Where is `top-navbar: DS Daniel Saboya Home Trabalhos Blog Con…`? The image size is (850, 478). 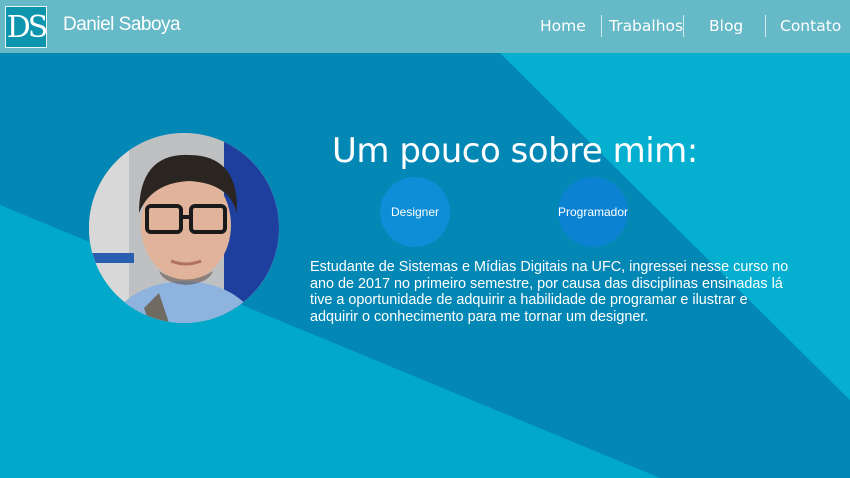
top-navbar: DS Daniel Saboya Home Trabalhos Blog Con… is located at coordinates (425, 26).